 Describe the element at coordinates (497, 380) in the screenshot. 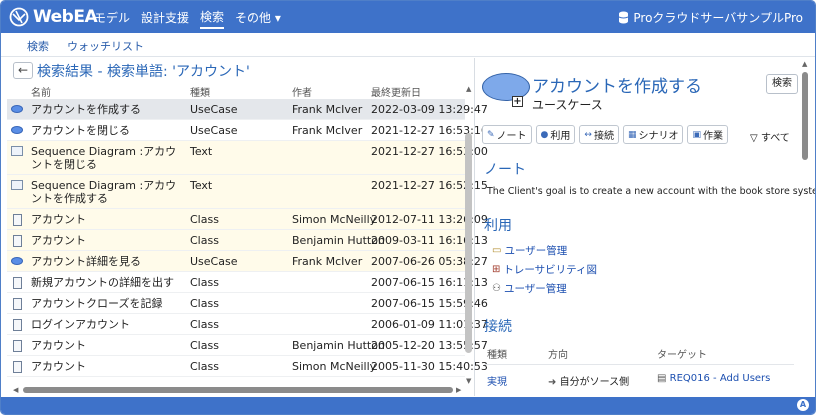

I see `connection-kind: 実現` at that location.